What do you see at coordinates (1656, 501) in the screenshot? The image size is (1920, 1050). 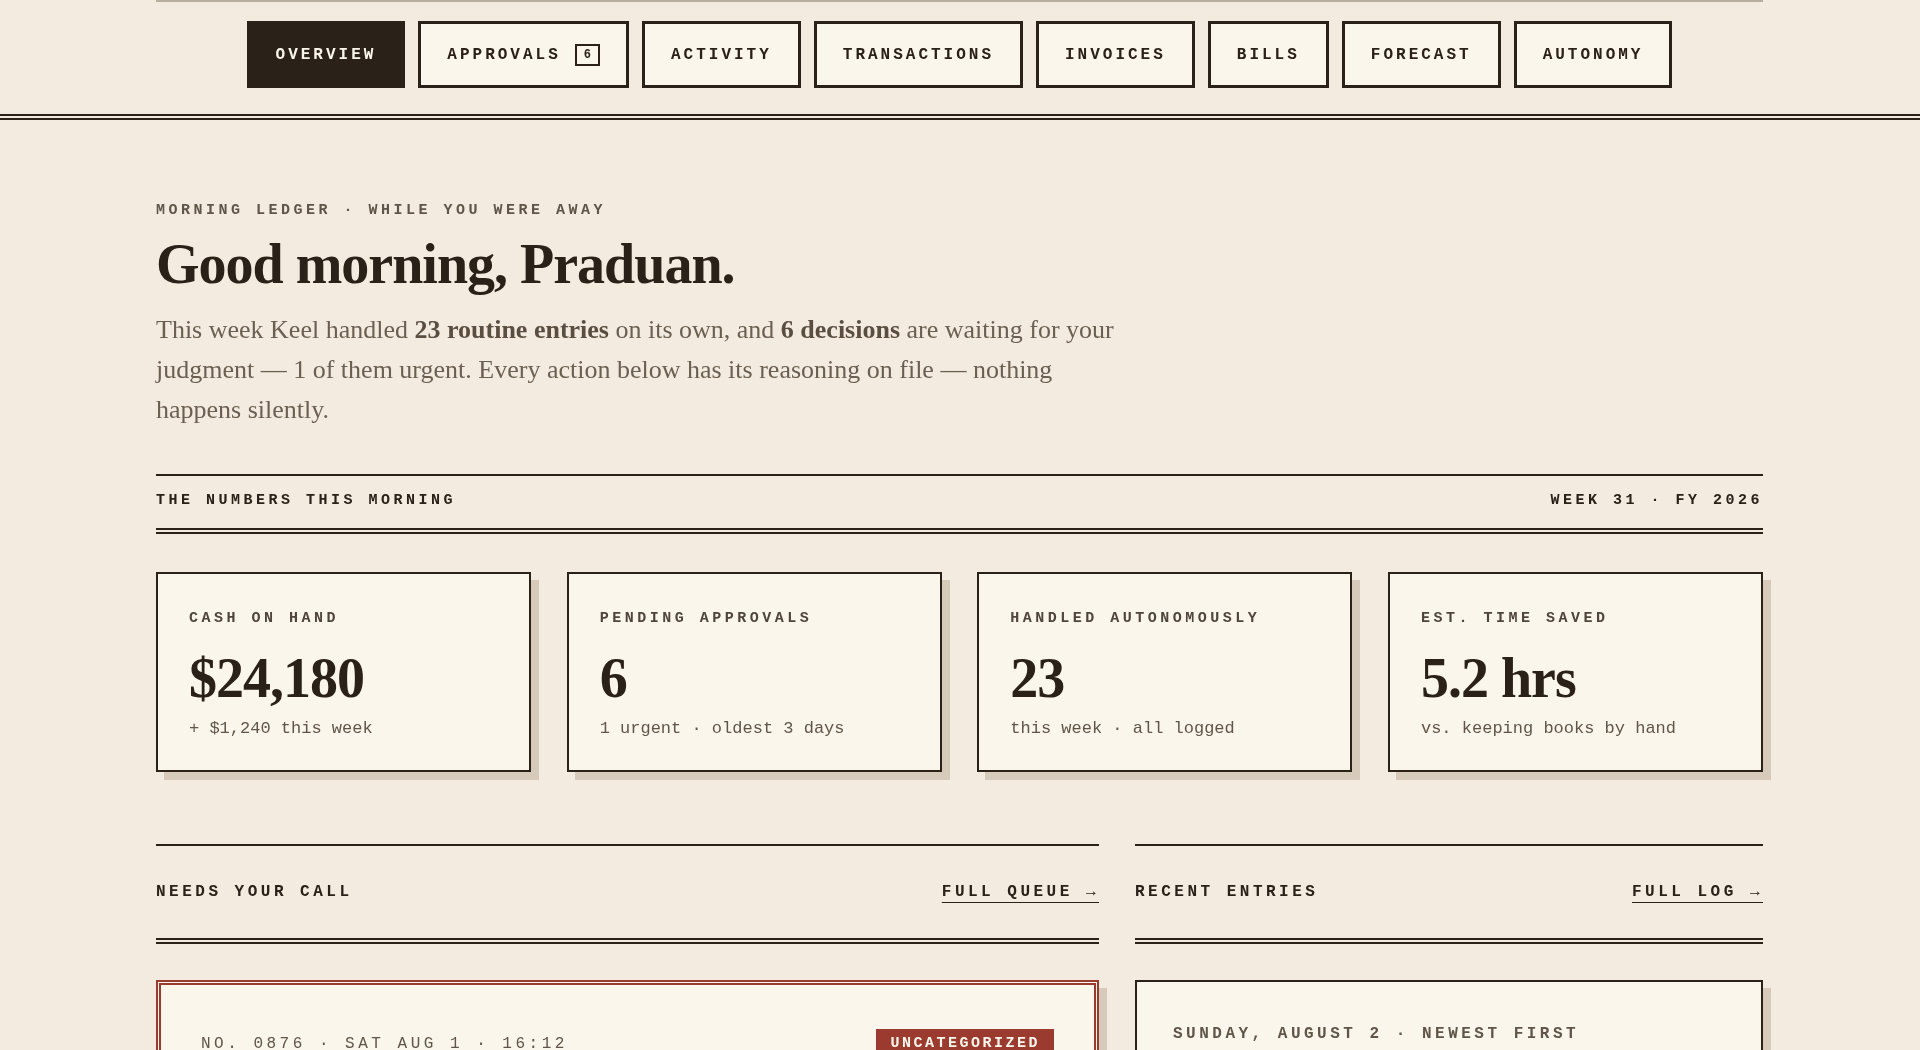 I see `period-label: WEEK 31 · FY 2026` at bounding box center [1656, 501].